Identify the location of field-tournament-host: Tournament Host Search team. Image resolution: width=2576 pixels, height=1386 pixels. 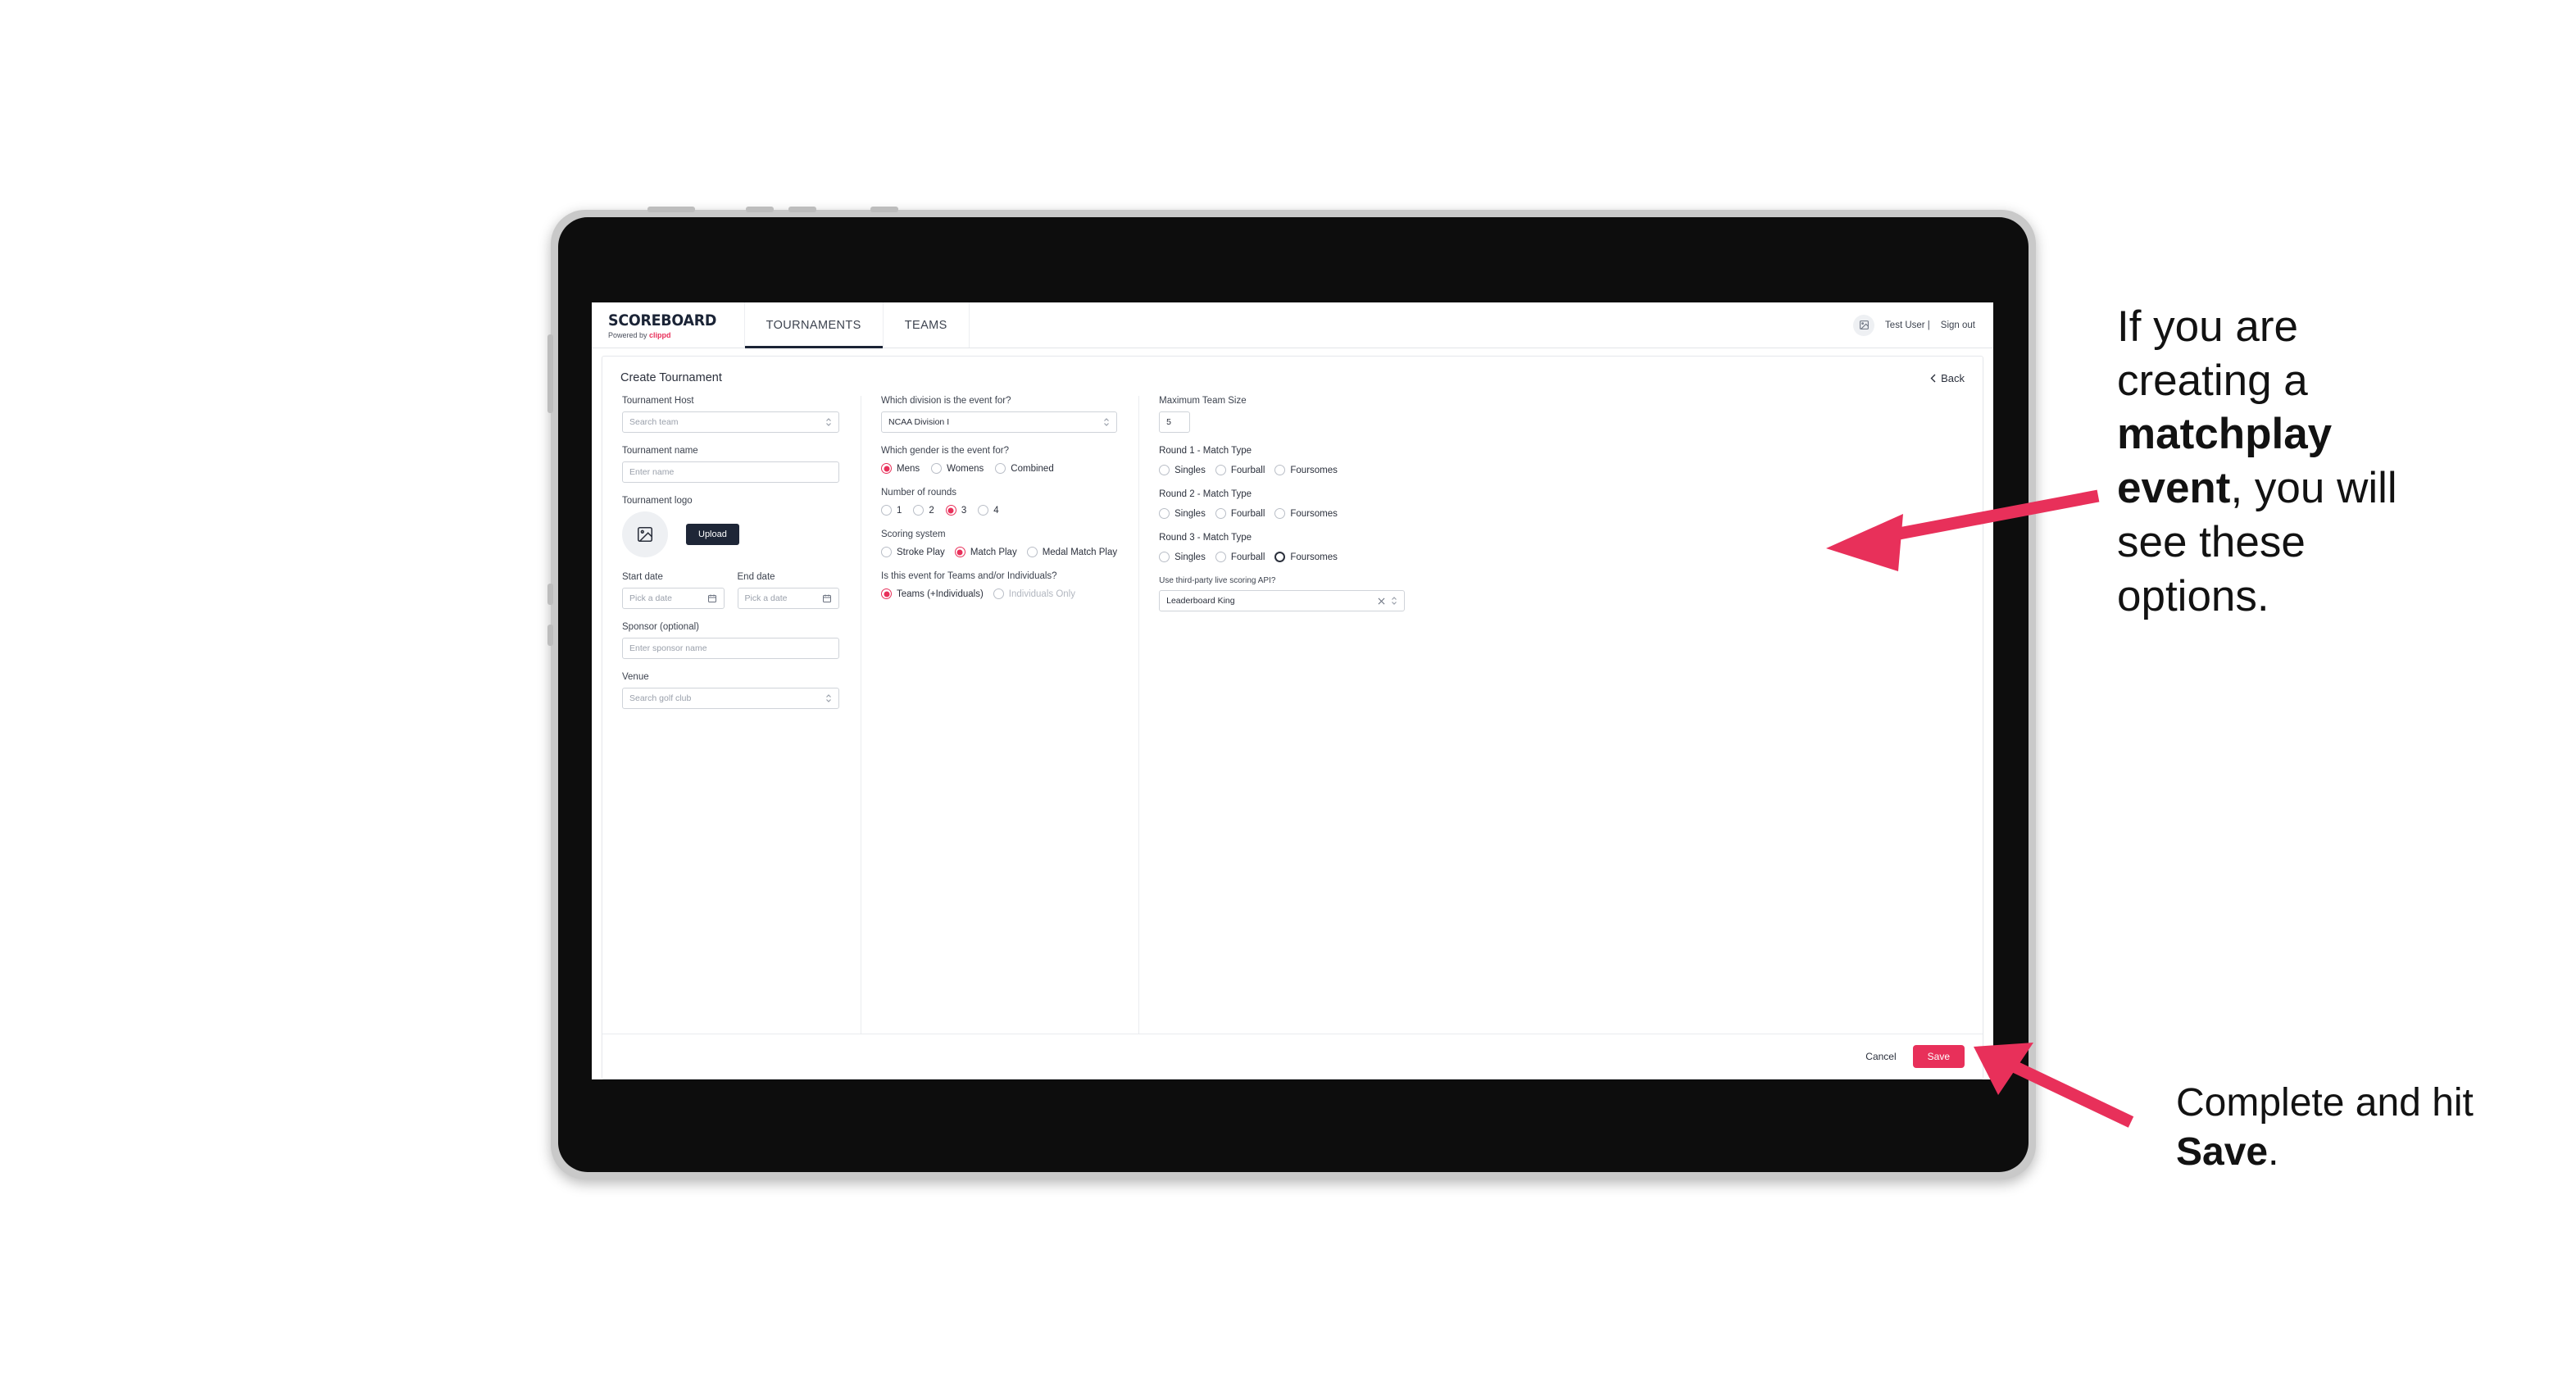
(730, 414).